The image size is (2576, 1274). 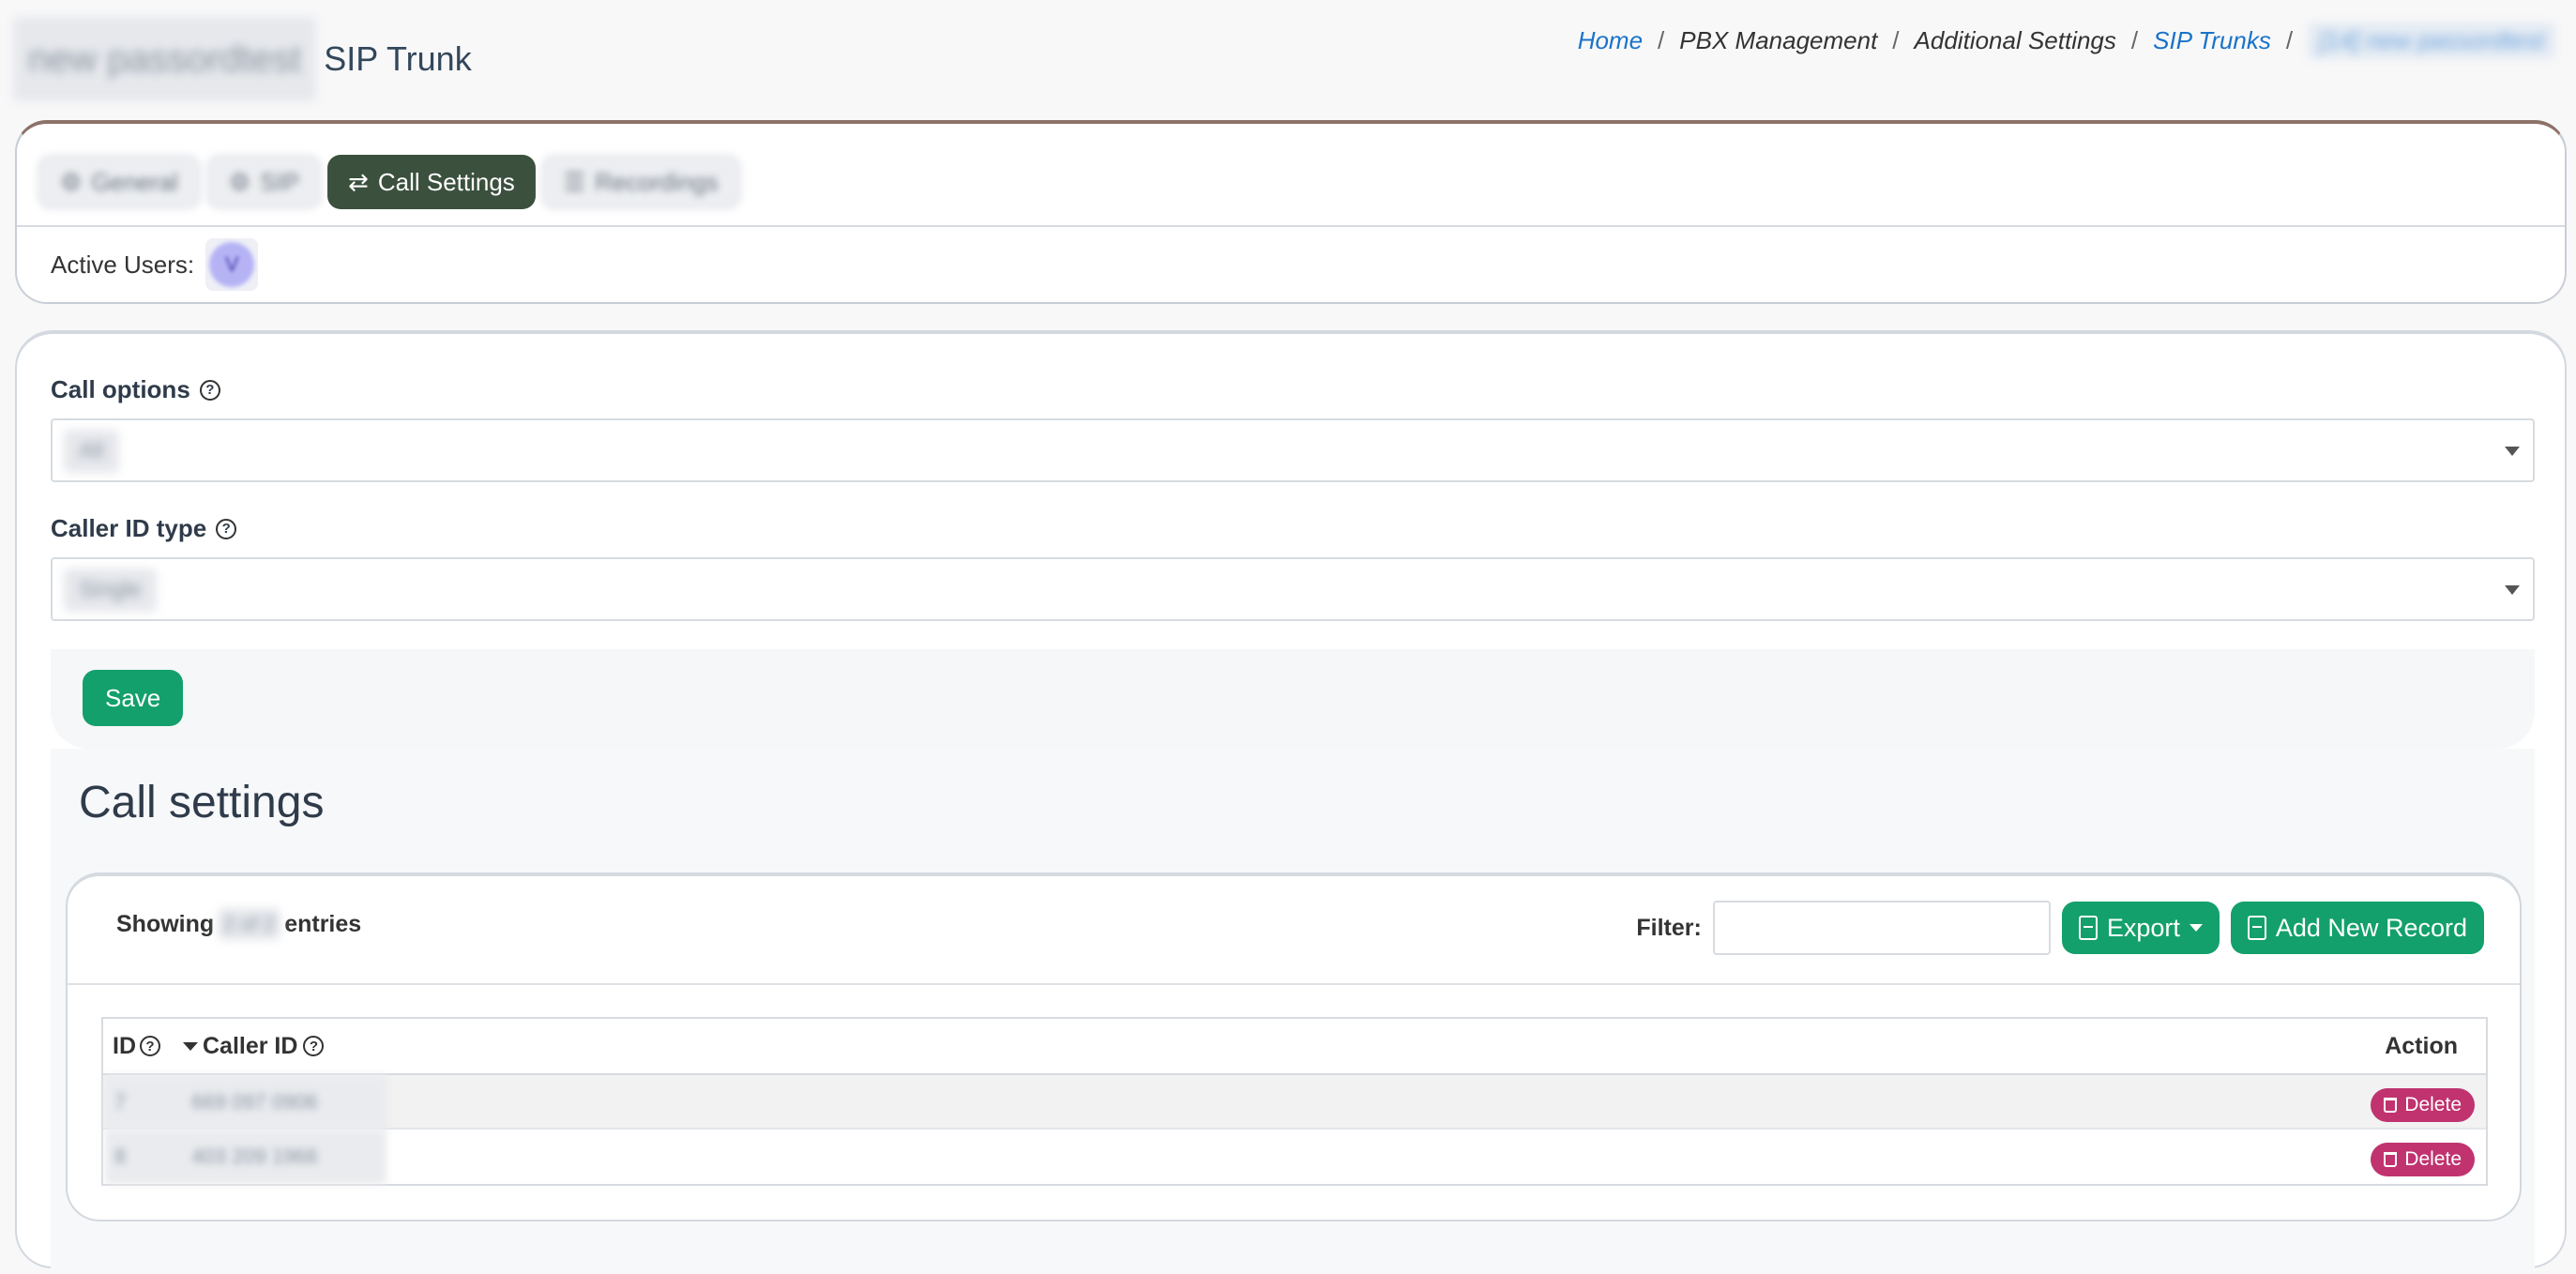 What do you see at coordinates (398, 58) in the screenshot?
I see `page-title: SIP Trunk` at bounding box center [398, 58].